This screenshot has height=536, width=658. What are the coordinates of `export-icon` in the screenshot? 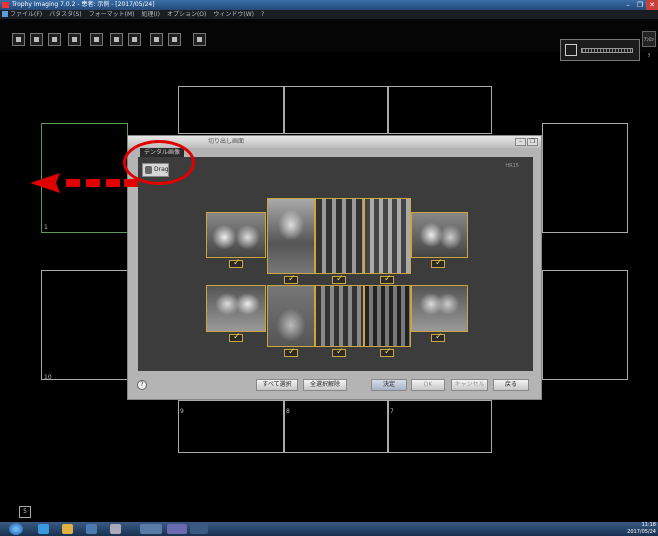 It's located at (174, 39).